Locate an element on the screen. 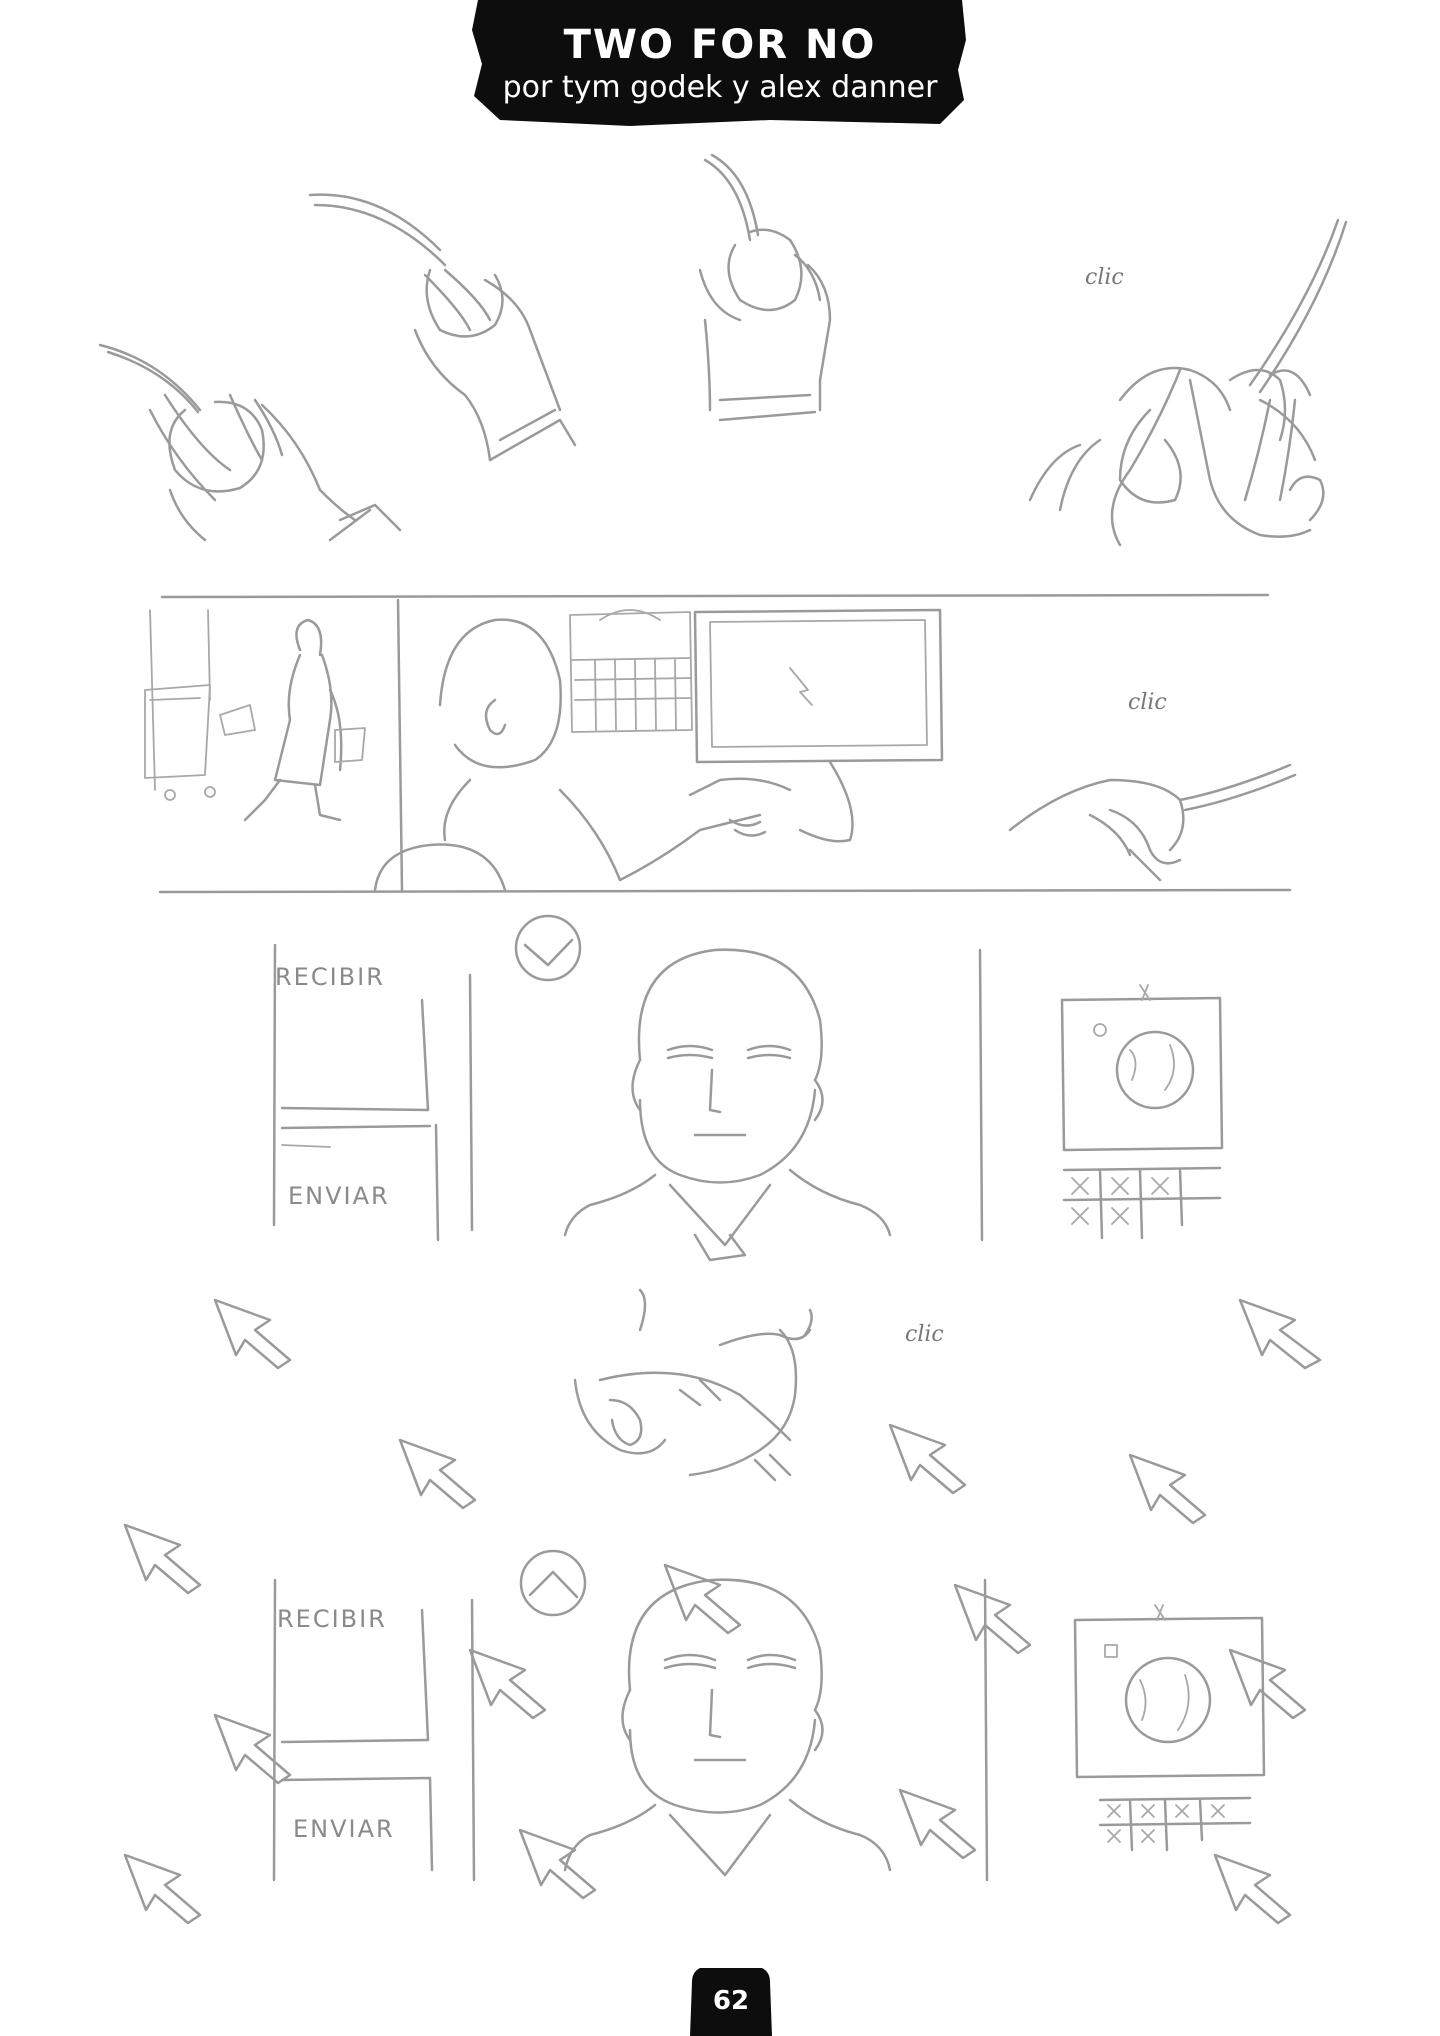 Image resolution: width=1440 pixels, height=2036 pixels. page-number-tab: 62 is located at coordinates (731, 2002).